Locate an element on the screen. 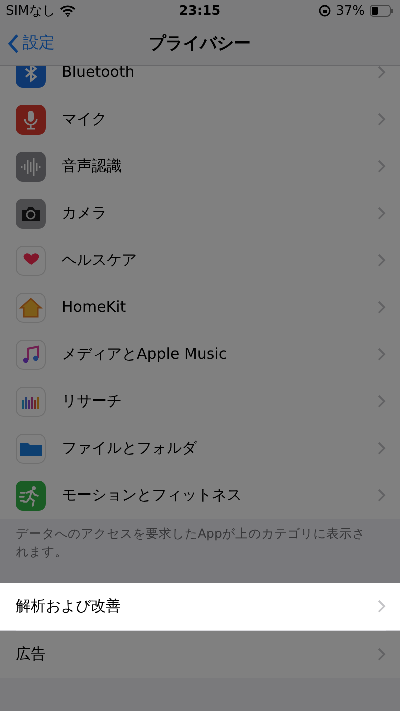 This screenshot has width=400, height=711. row-label: メディアとApple Music is located at coordinates (145, 354).